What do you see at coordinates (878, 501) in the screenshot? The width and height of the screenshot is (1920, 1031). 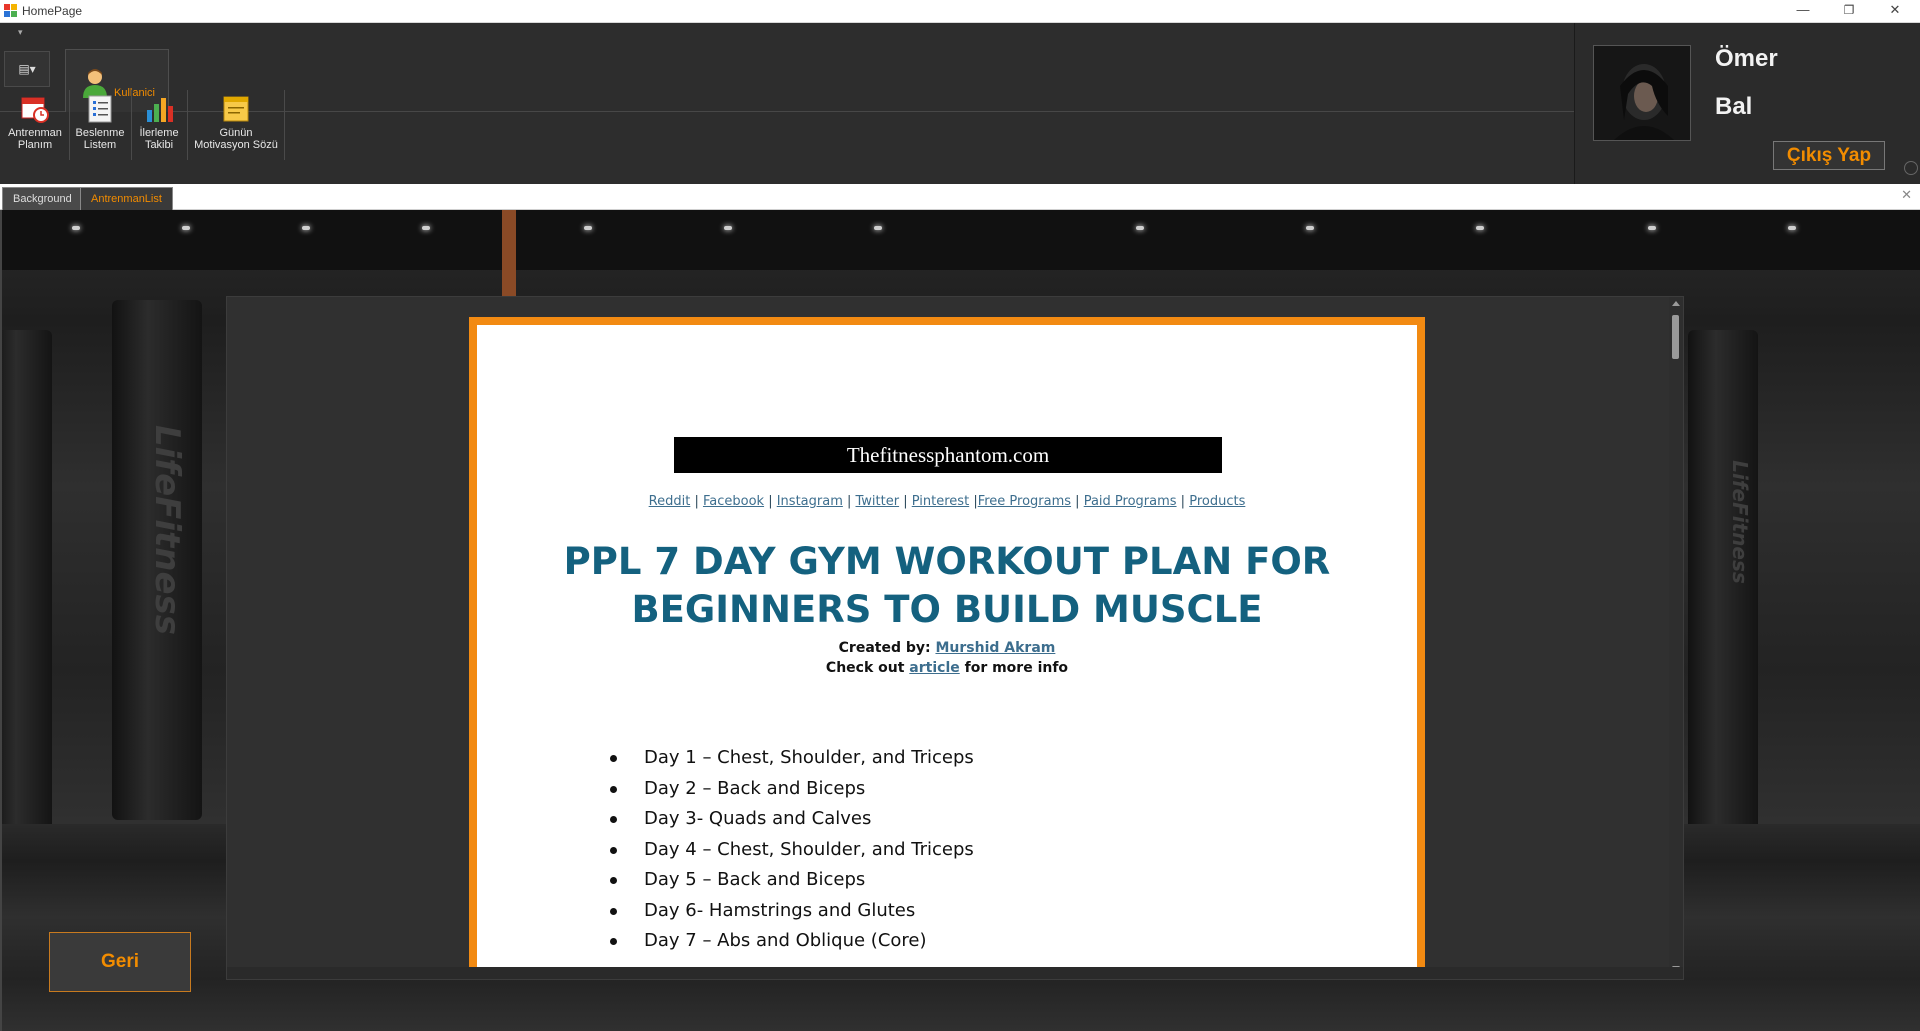 I see `link-twitter: Twitter` at bounding box center [878, 501].